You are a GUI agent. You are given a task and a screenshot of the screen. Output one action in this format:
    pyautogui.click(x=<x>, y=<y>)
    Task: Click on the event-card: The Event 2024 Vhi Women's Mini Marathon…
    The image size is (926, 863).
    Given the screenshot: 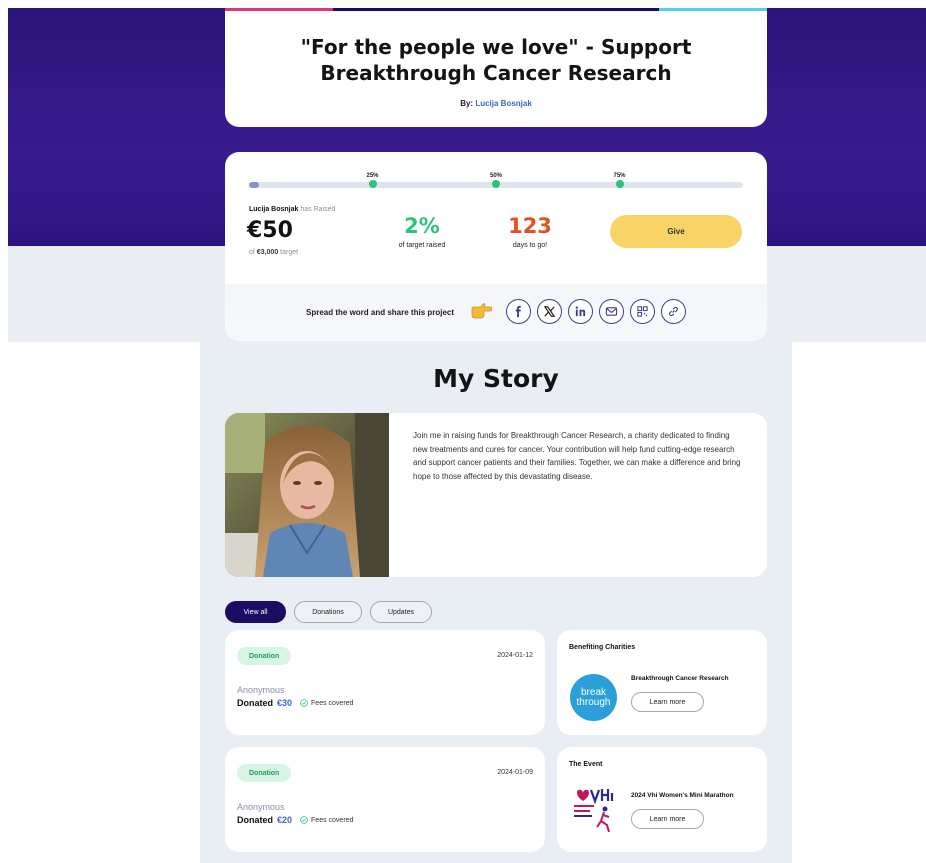 What is the action you would take?
    pyautogui.click(x=662, y=799)
    